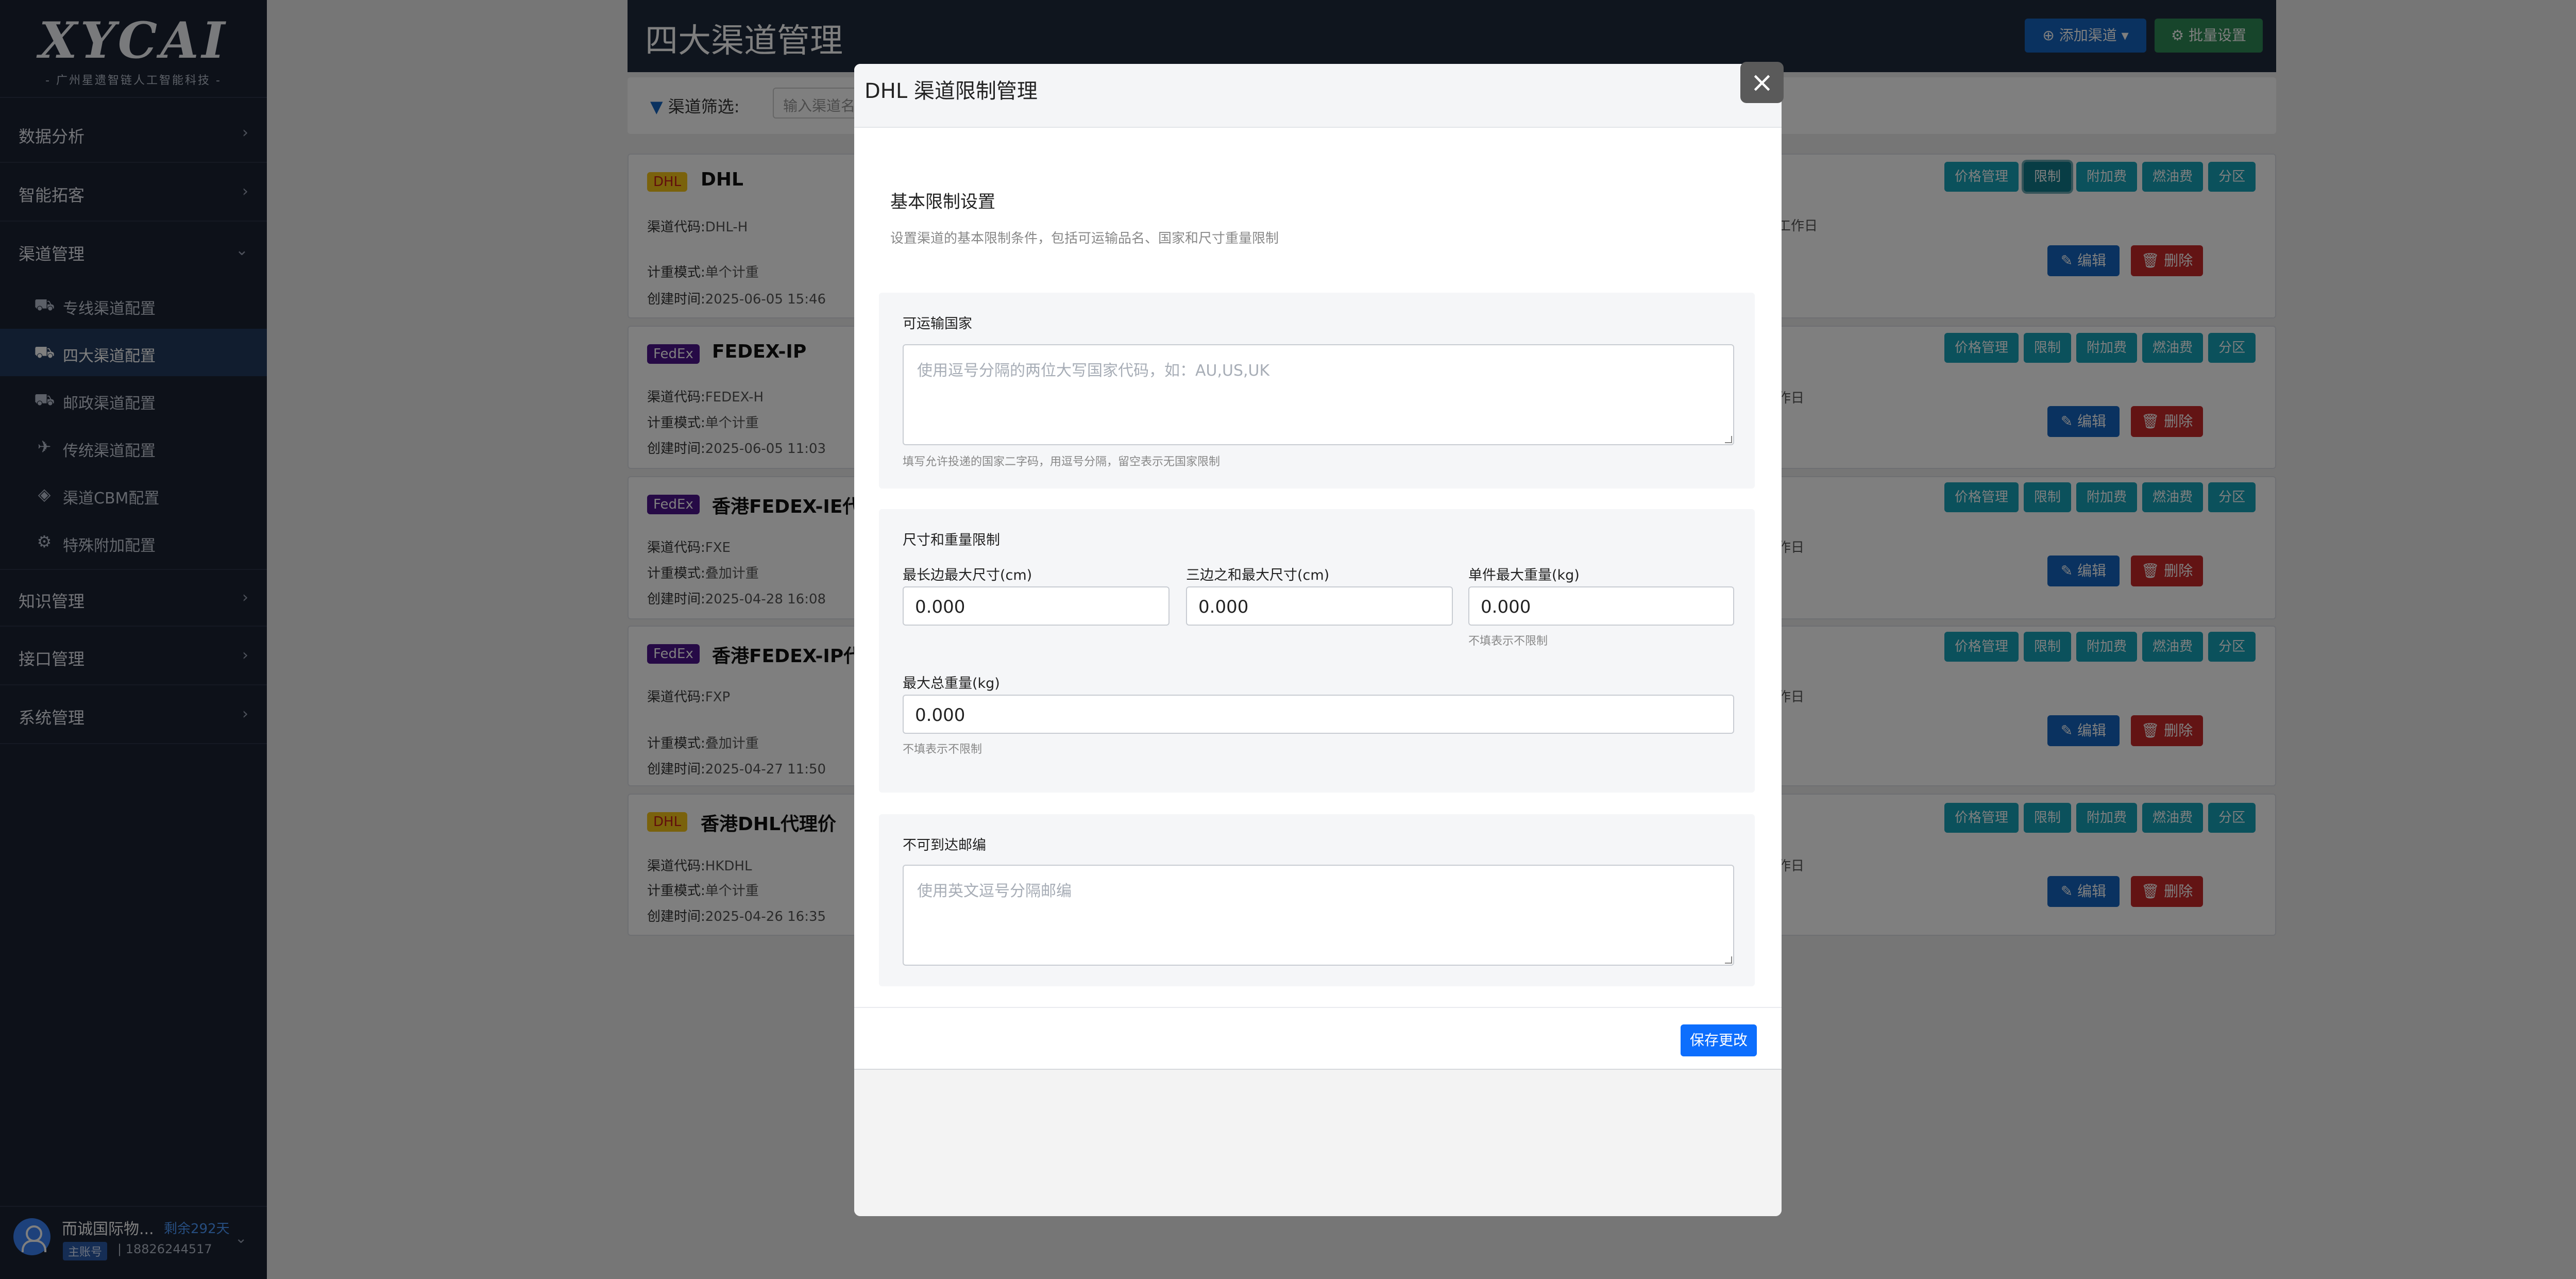  Describe the element at coordinates (1319, 606) in the screenshot. I see `sum-sides-input: 0.000` at that location.